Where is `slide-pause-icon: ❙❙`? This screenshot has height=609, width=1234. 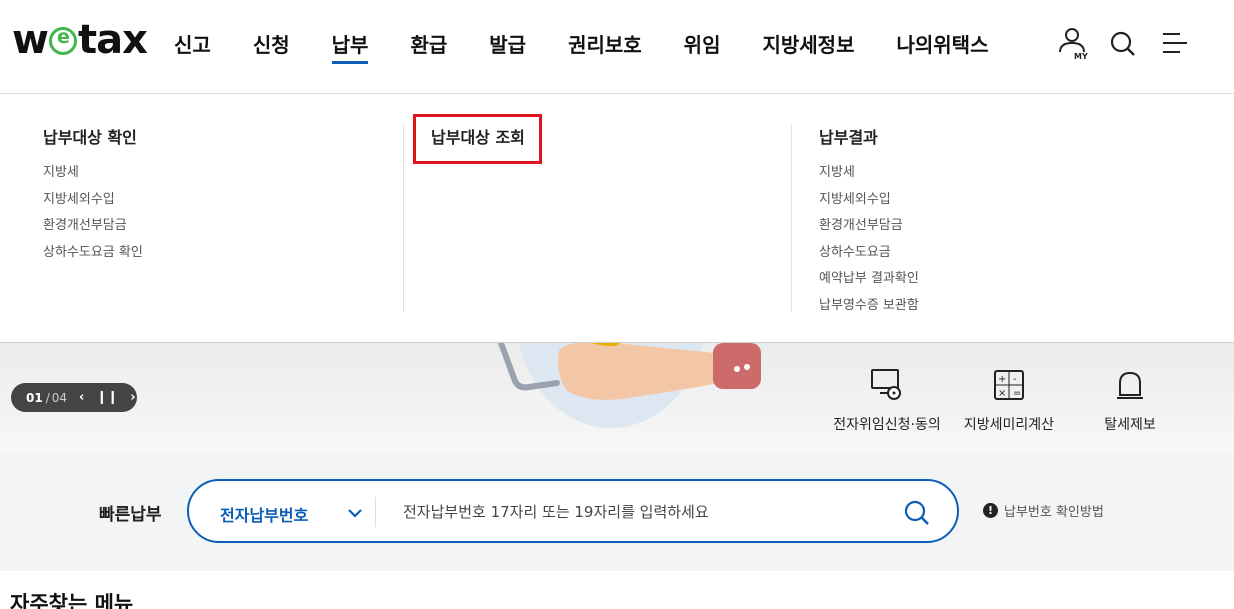
slide-pause-icon: ❙❙ is located at coordinates (107, 397).